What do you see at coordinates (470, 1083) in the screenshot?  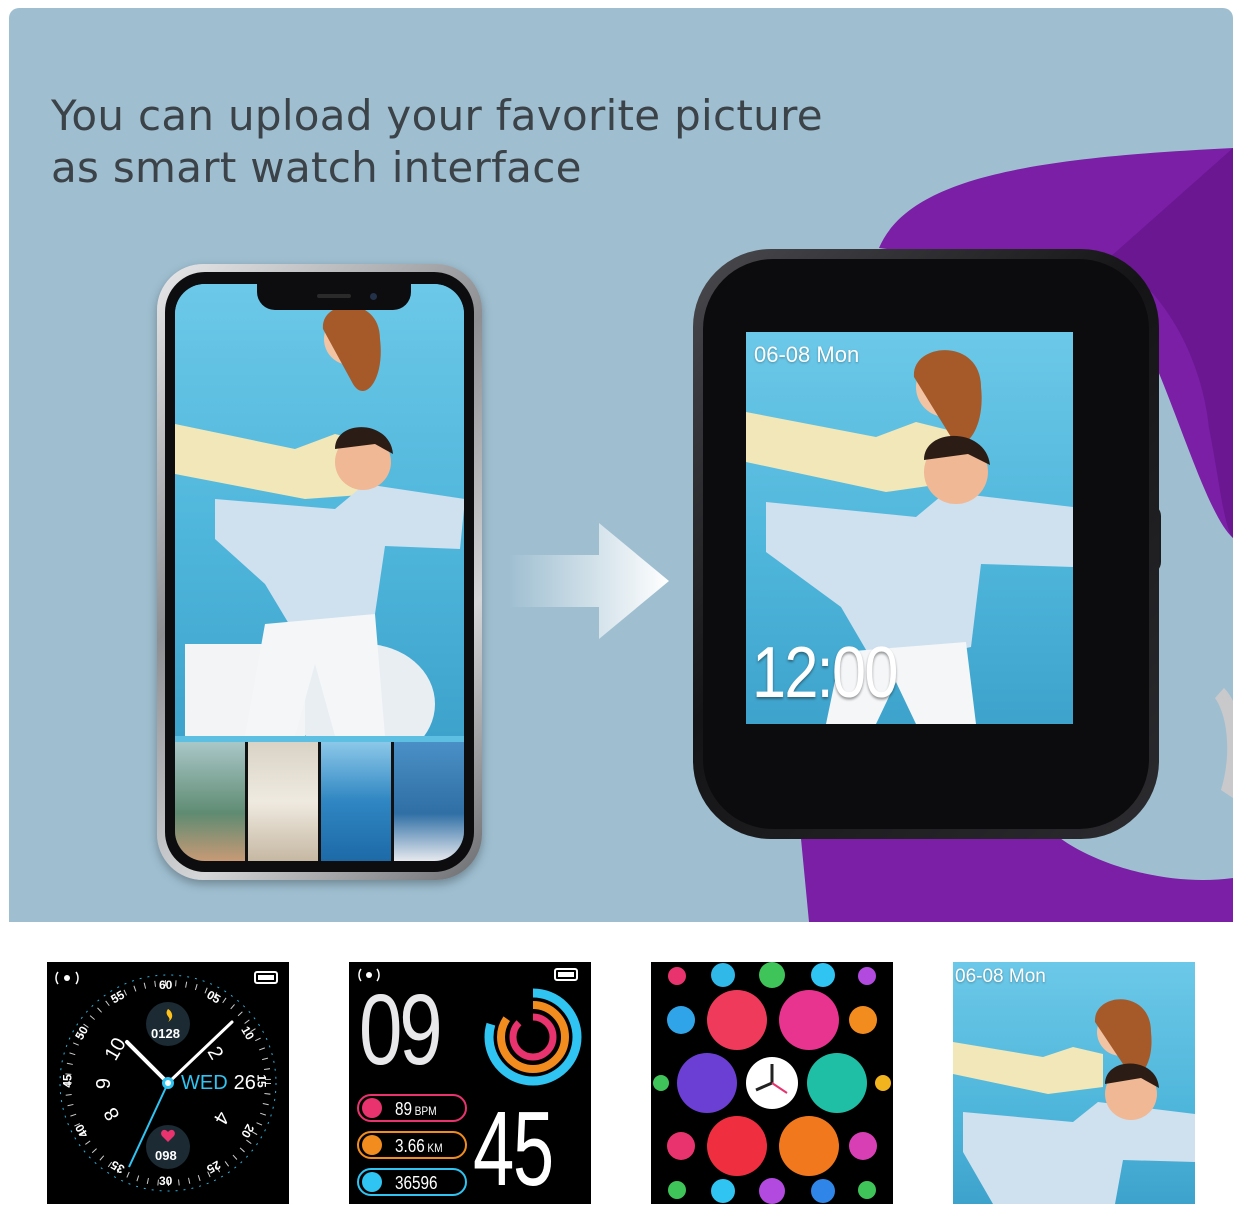 I see `watch-face-digital: 09 45 89 BPM 3.66 KM 36596` at bounding box center [470, 1083].